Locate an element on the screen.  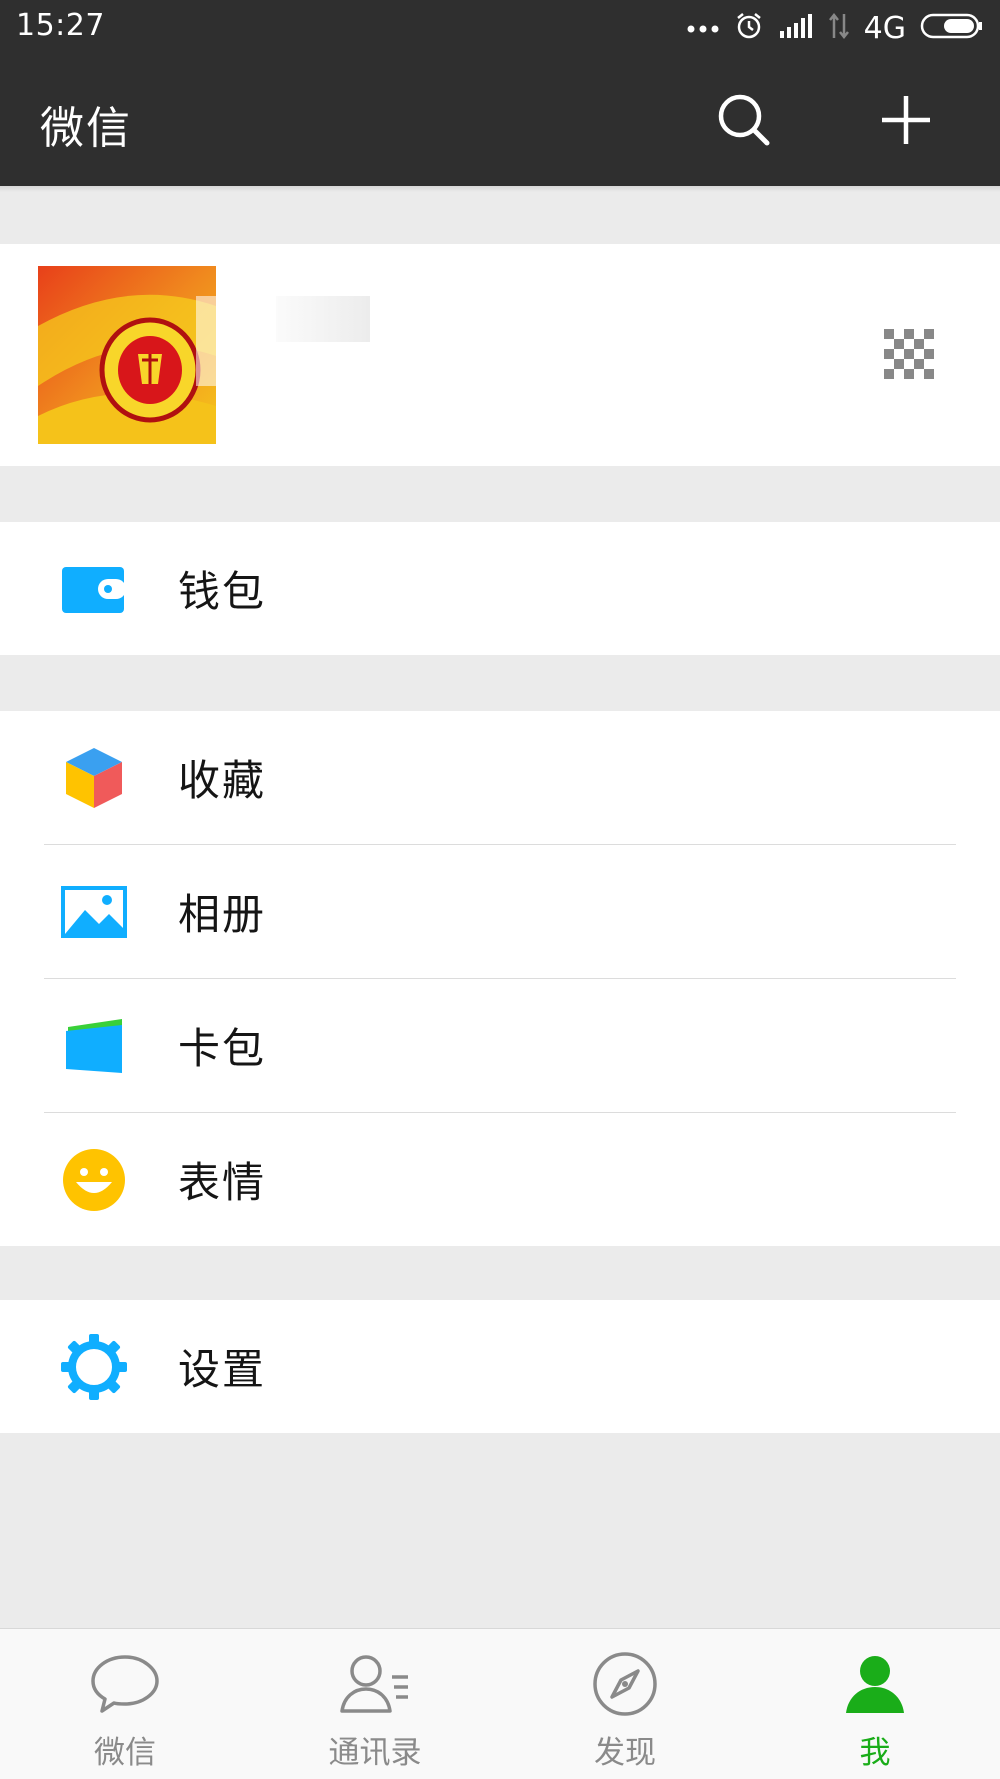
tab-label: 我 is located at coordinates (875, 1753).